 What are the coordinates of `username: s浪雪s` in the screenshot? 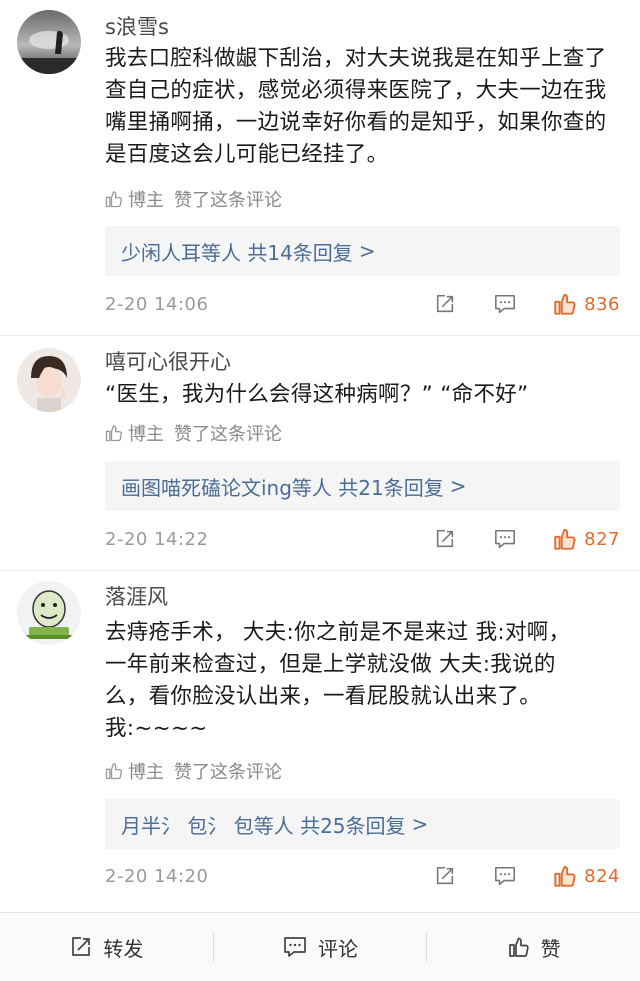 It's located at (137, 27).